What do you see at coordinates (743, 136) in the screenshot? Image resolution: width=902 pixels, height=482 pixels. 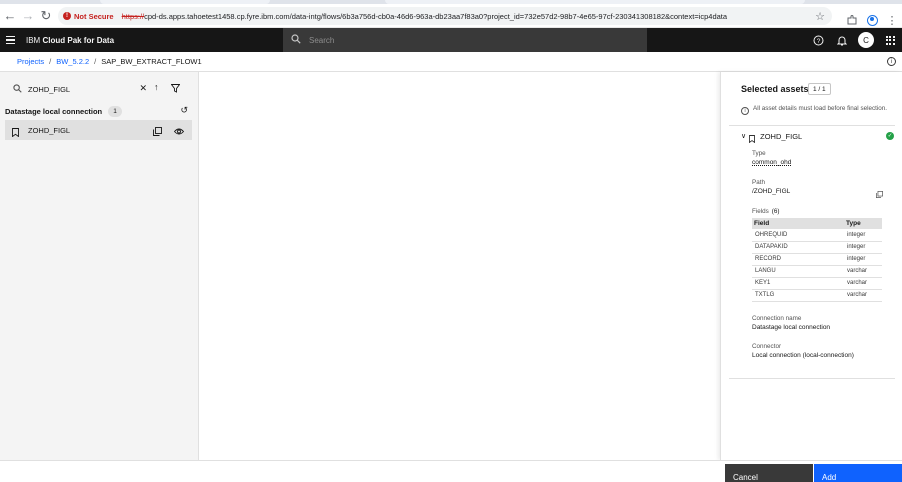 I see `chevron-down-icon: ∨` at bounding box center [743, 136].